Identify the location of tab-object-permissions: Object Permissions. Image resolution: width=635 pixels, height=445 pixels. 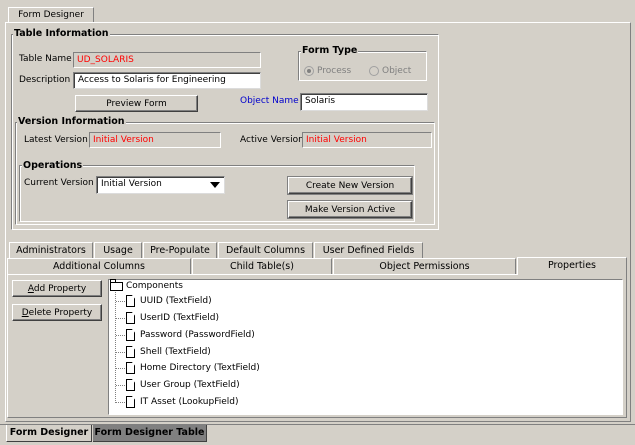
(424, 266).